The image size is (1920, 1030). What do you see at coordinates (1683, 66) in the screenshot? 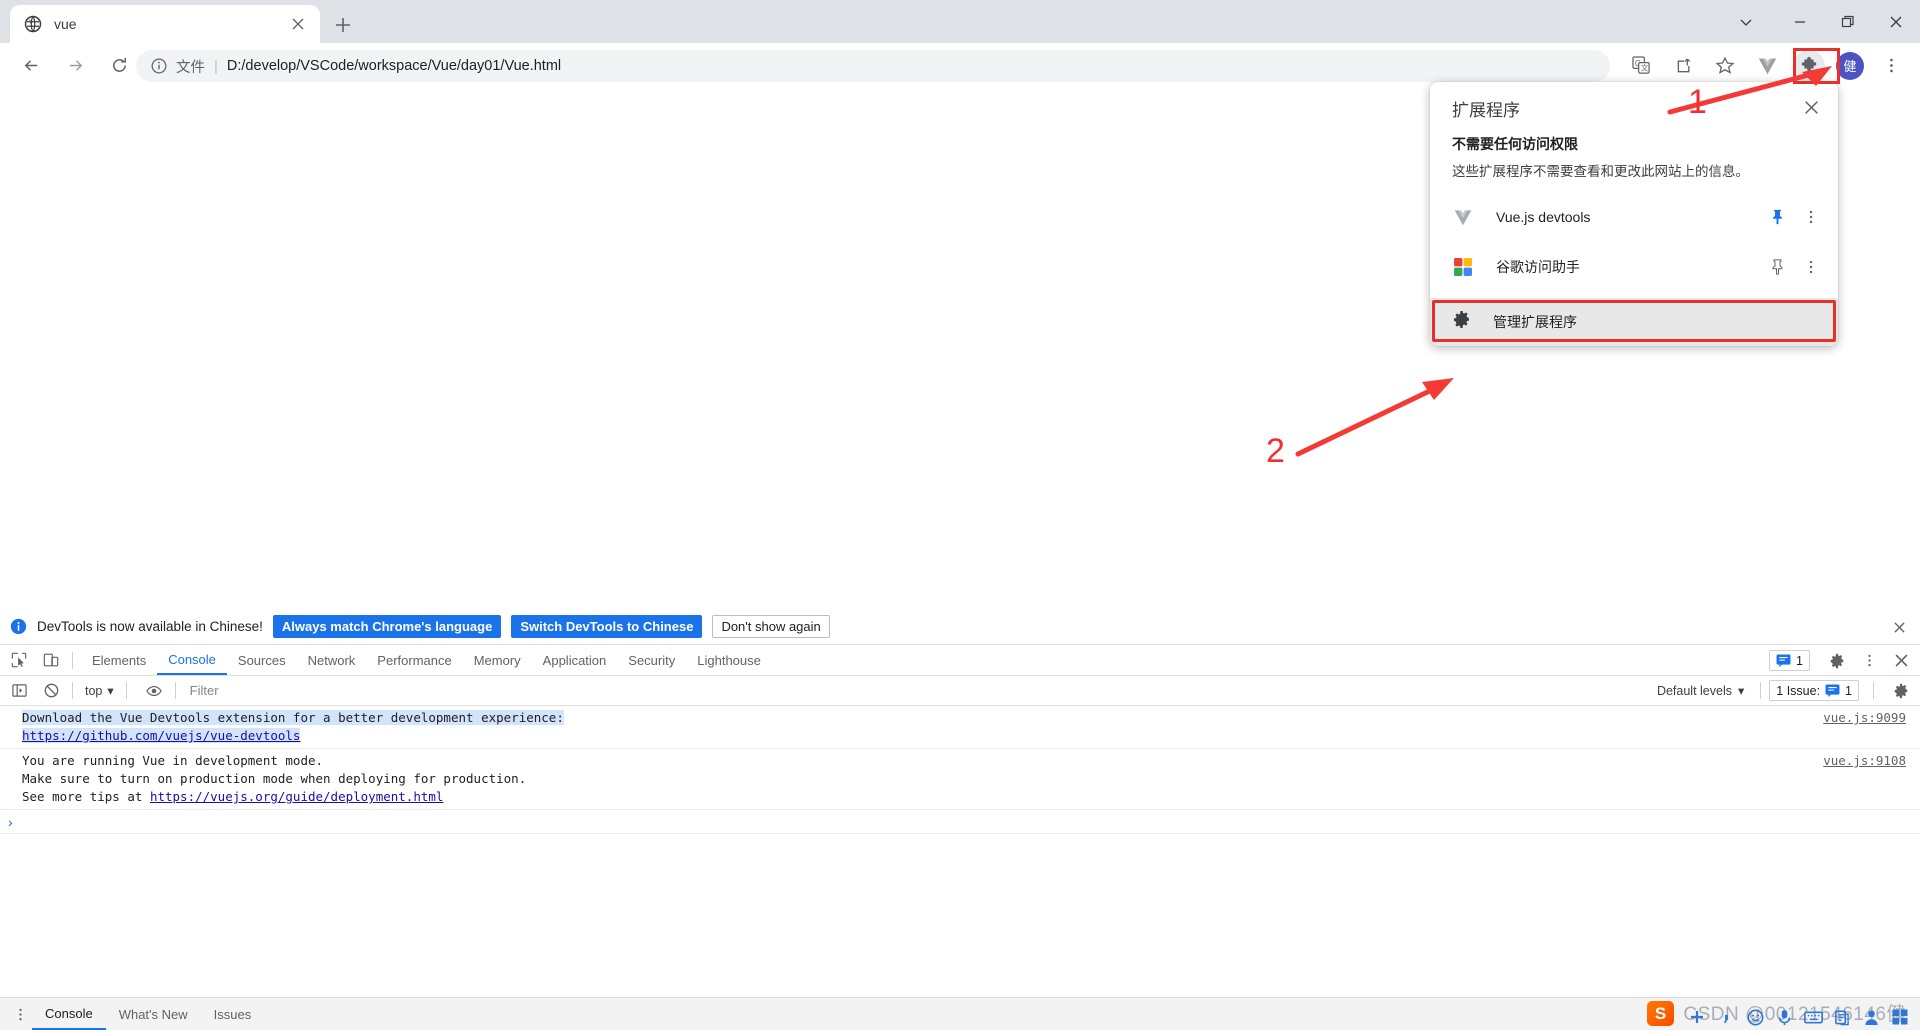
I see `share-icon` at bounding box center [1683, 66].